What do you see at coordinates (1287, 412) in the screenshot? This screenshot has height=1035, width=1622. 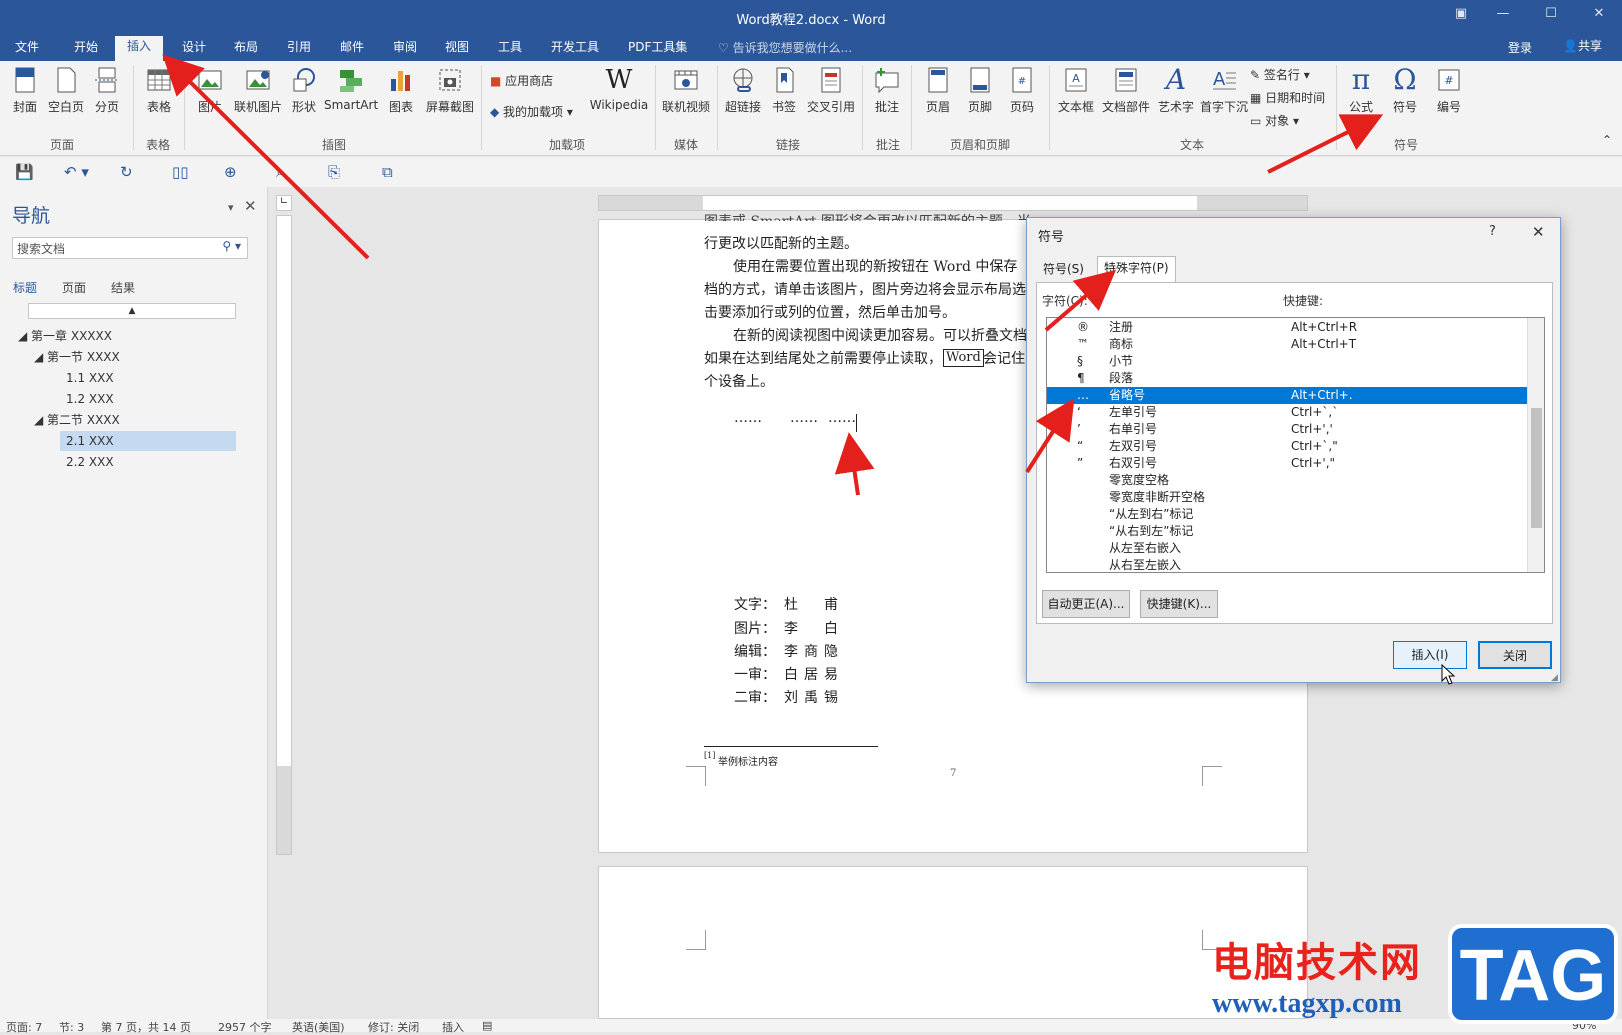 I see `char-row: ‘ 左单引号 Ctrl+`,`` at bounding box center [1287, 412].